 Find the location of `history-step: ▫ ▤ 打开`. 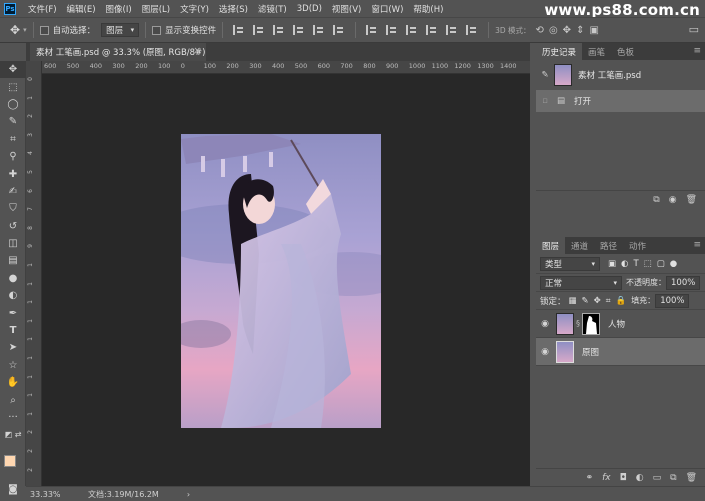

history-step: ▫ ▤ 打开 is located at coordinates (620, 101).